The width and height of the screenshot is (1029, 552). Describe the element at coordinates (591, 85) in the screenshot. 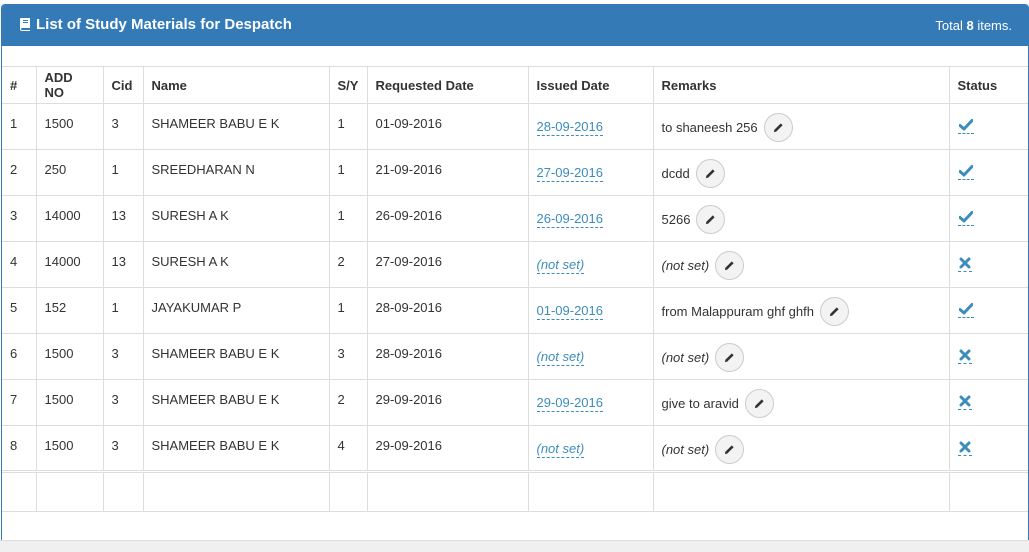

I see `col-header-issued-date: Issued Date` at that location.